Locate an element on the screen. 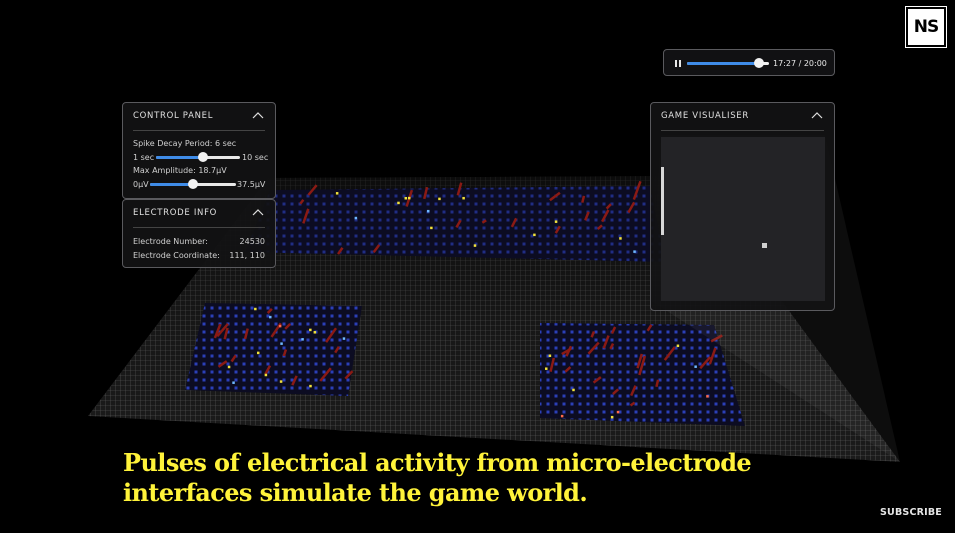 The image size is (955, 533). game-paddle is located at coordinates (662, 201).